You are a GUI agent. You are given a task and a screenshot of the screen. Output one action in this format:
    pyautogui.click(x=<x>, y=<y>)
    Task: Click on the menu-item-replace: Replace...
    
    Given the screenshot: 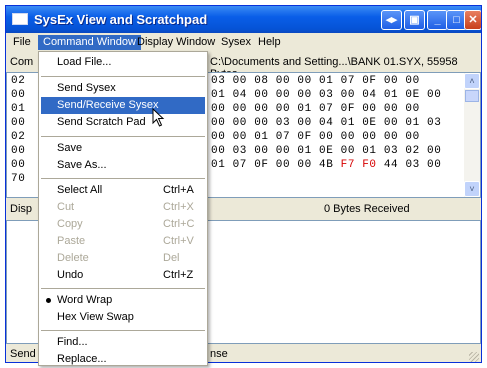 What is the action you would take?
    pyautogui.click(x=123, y=359)
    